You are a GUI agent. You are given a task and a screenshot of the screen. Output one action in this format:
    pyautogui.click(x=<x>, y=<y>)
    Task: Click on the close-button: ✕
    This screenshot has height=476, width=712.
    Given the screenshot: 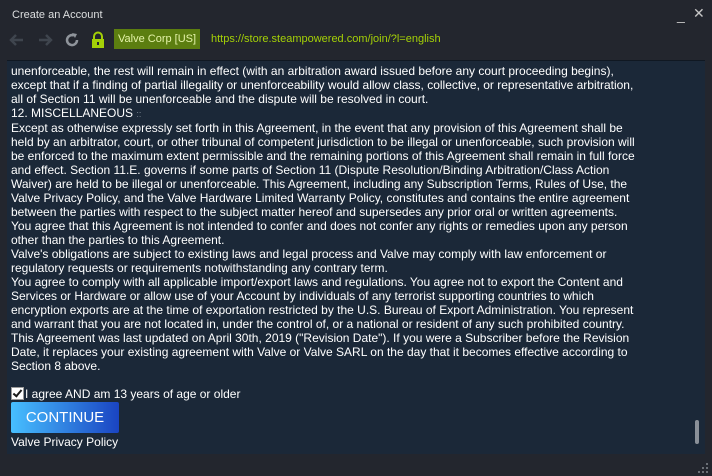 What is the action you would take?
    pyautogui.click(x=699, y=13)
    